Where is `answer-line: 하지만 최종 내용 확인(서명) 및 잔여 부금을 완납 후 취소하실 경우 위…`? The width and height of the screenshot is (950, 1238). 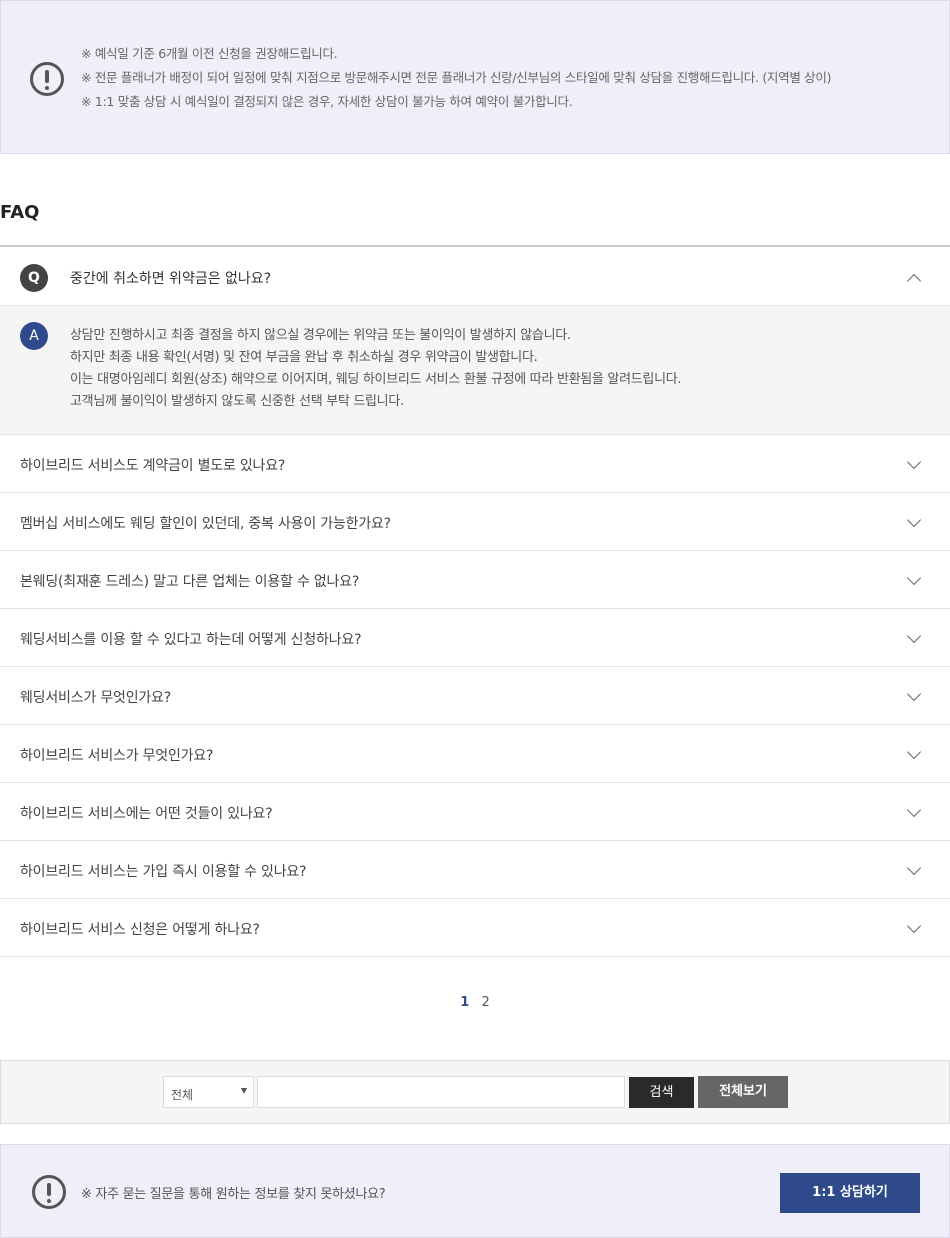 answer-line: 하지만 최종 내용 확인(서명) 및 잔여 부금을 완납 후 취소하실 경우 위… is located at coordinates (304, 357).